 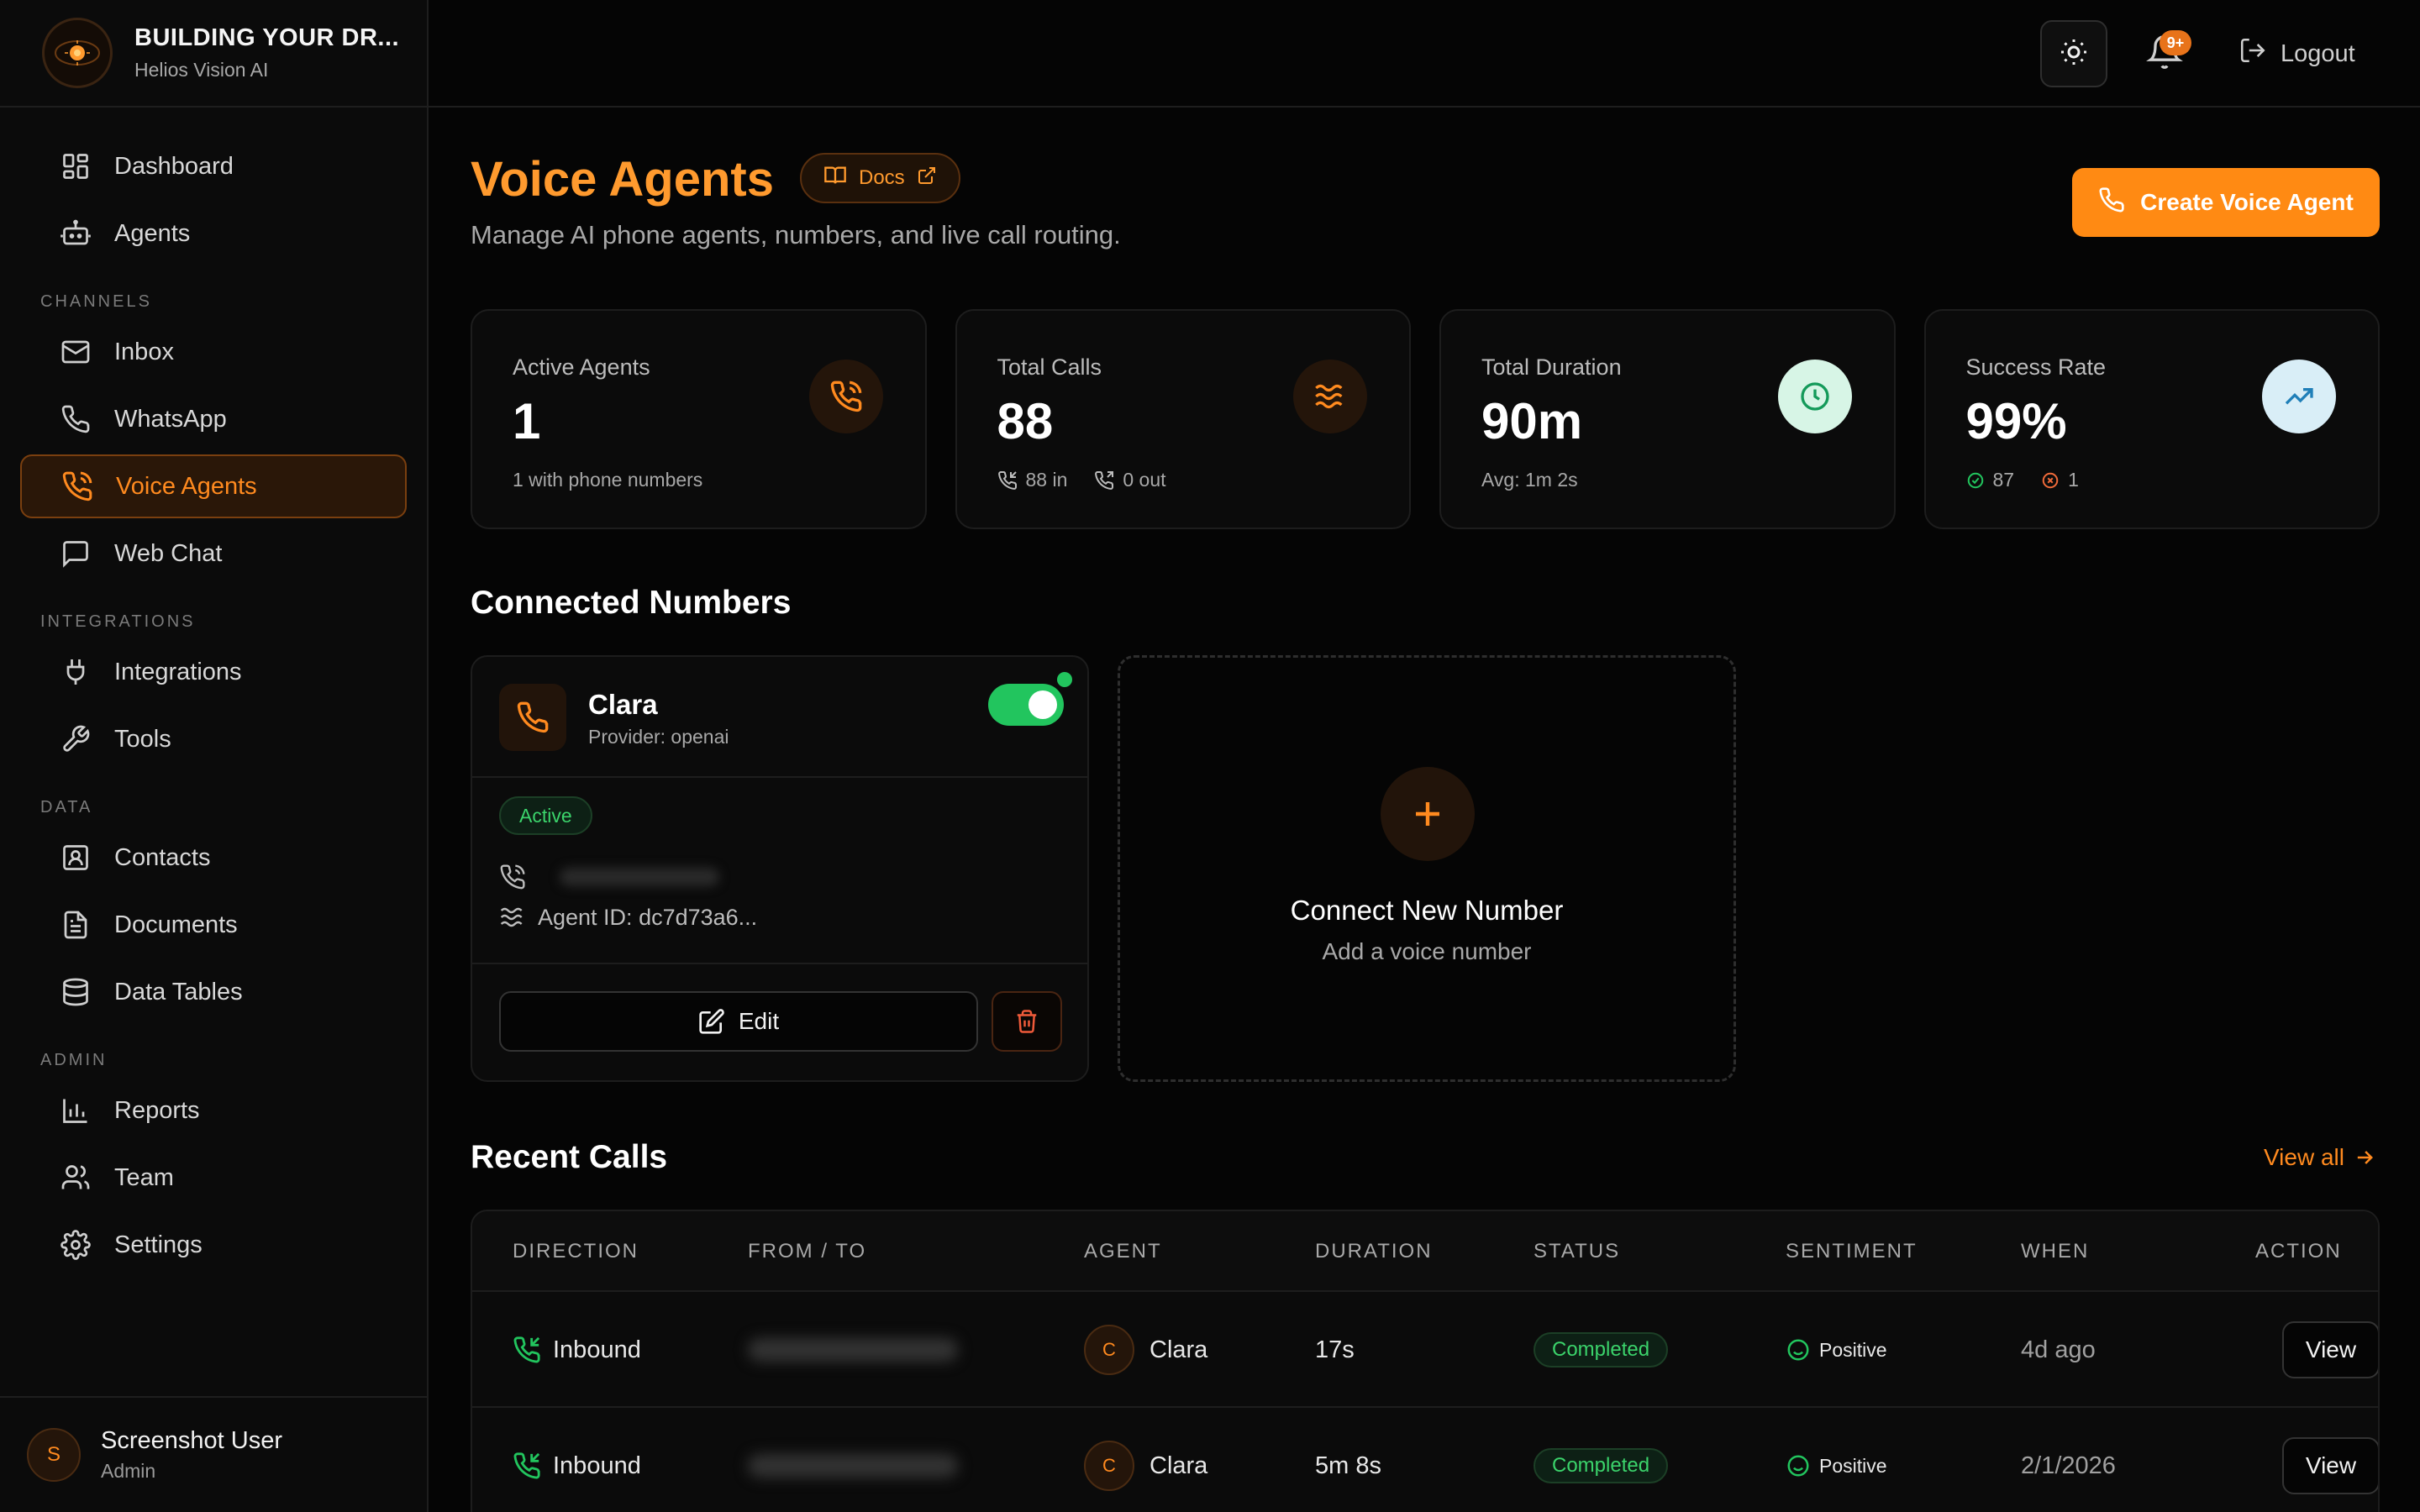 I want to click on edit-icon, so click(x=711, y=1021).